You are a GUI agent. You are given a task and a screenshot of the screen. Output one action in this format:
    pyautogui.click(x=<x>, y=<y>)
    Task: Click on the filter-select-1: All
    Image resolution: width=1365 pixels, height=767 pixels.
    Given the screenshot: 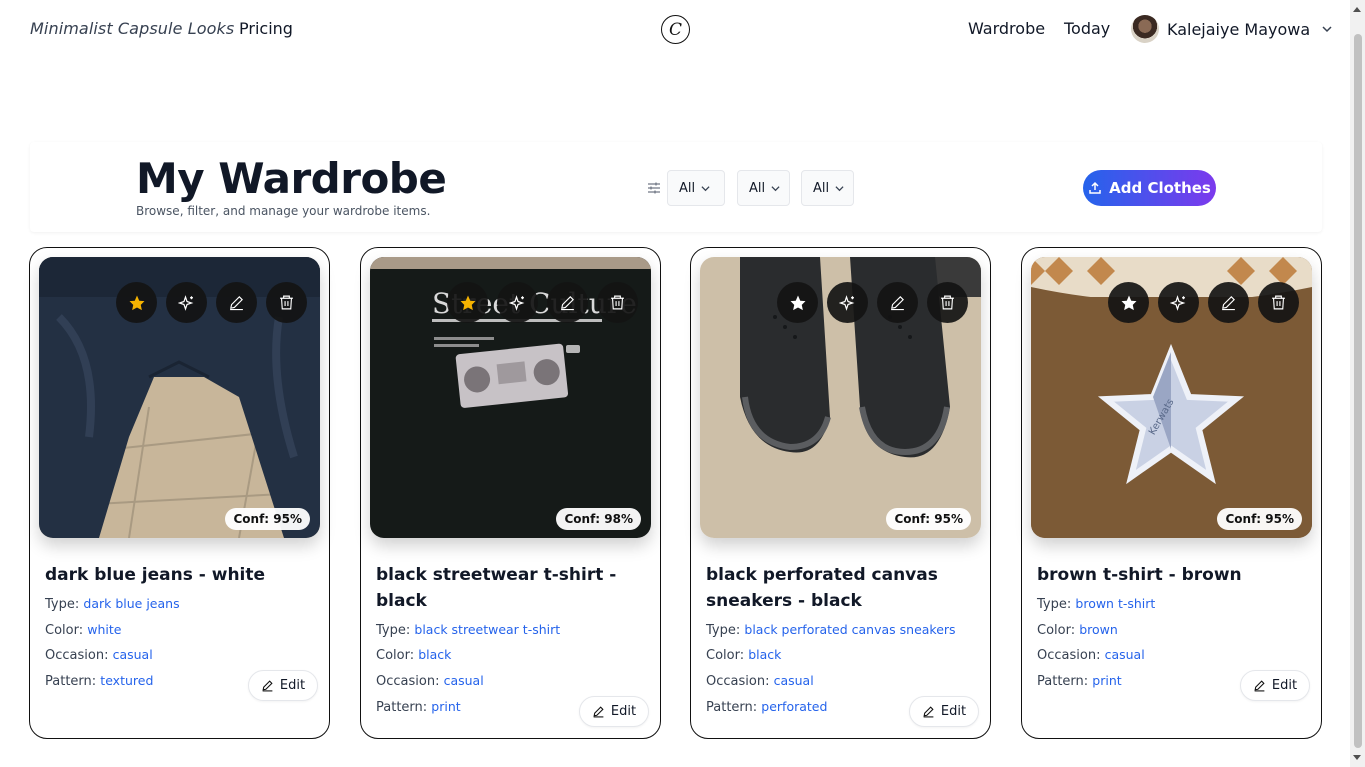 What is the action you would take?
    pyautogui.click(x=696, y=188)
    